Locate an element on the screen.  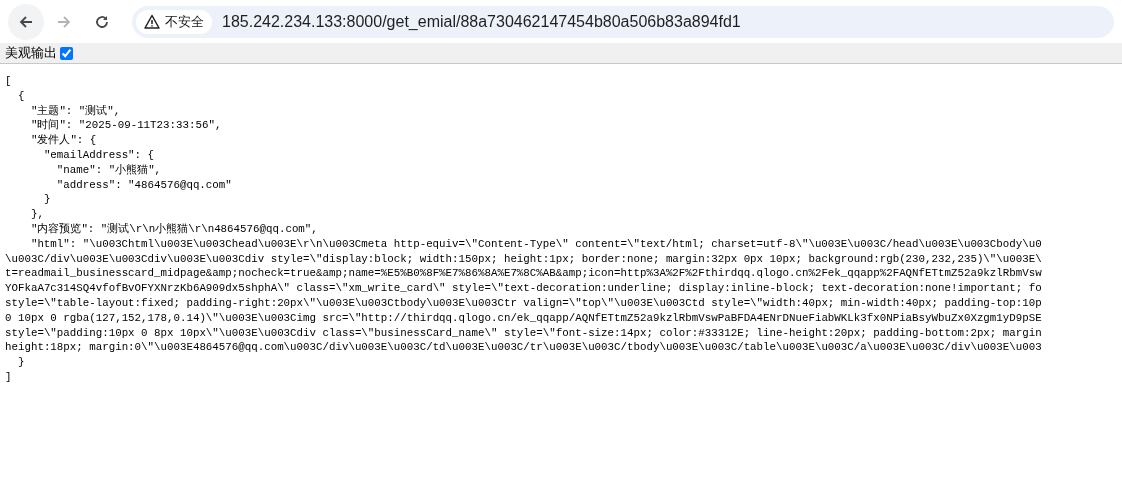
url-text: 185.242.234.133:8000/get_emial/88a730462147454b80a506b83a894fd1 is located at coordinates (481, 21).